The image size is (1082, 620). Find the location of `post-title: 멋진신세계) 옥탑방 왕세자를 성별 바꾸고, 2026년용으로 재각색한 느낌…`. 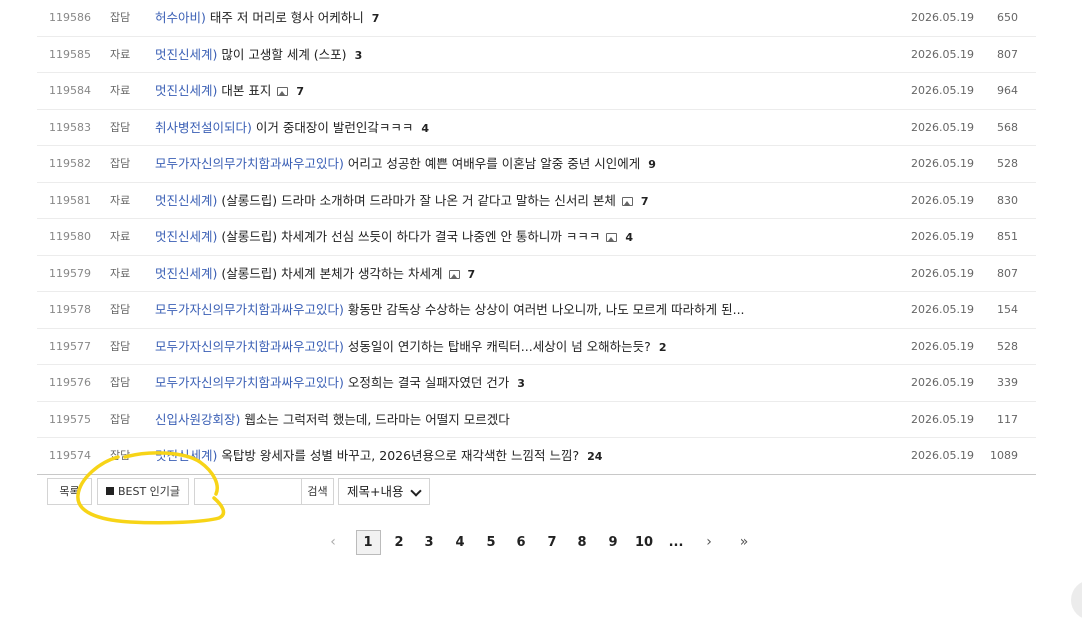

post-title: 멋진신세계) 옥탑방 왕세자를 성별 바꾸고, 2026년용으로 재각색한 느낌… is located at coordinates (525, 456).